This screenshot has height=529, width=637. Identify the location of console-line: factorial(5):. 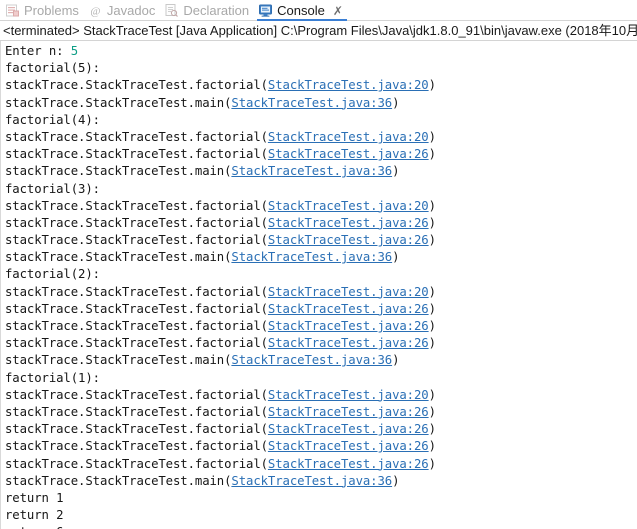
(321, 68).